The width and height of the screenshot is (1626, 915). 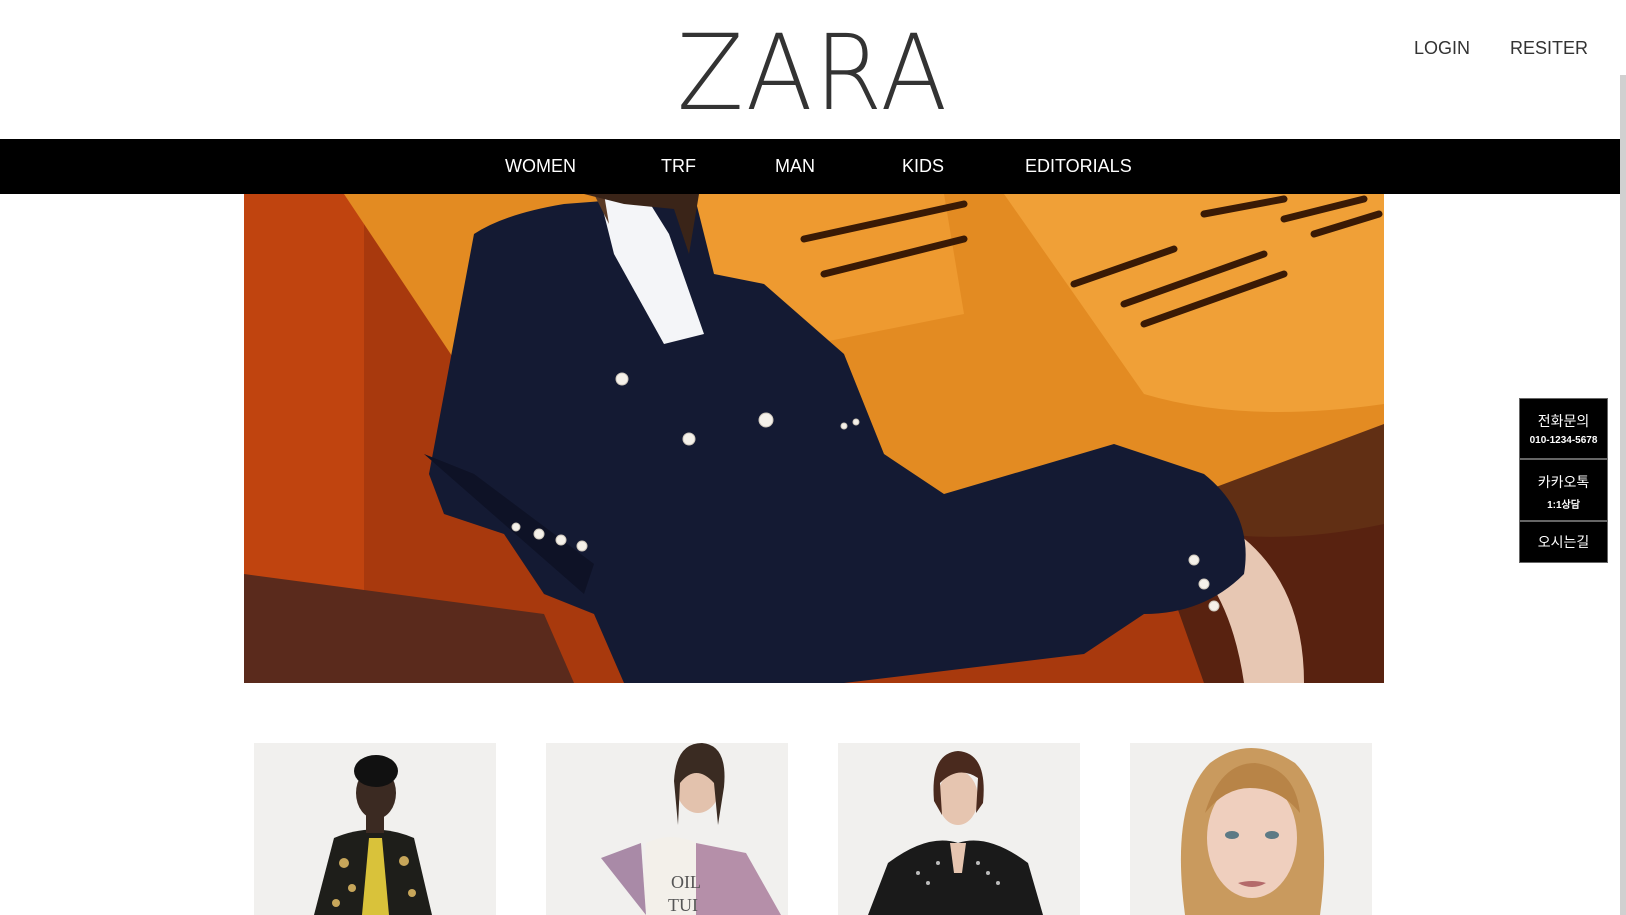 What do you see at coordinates (1563, 440) in the screenshot?
I see `phone-number: 010-1234-5678` at bounding box center [1563, 440].